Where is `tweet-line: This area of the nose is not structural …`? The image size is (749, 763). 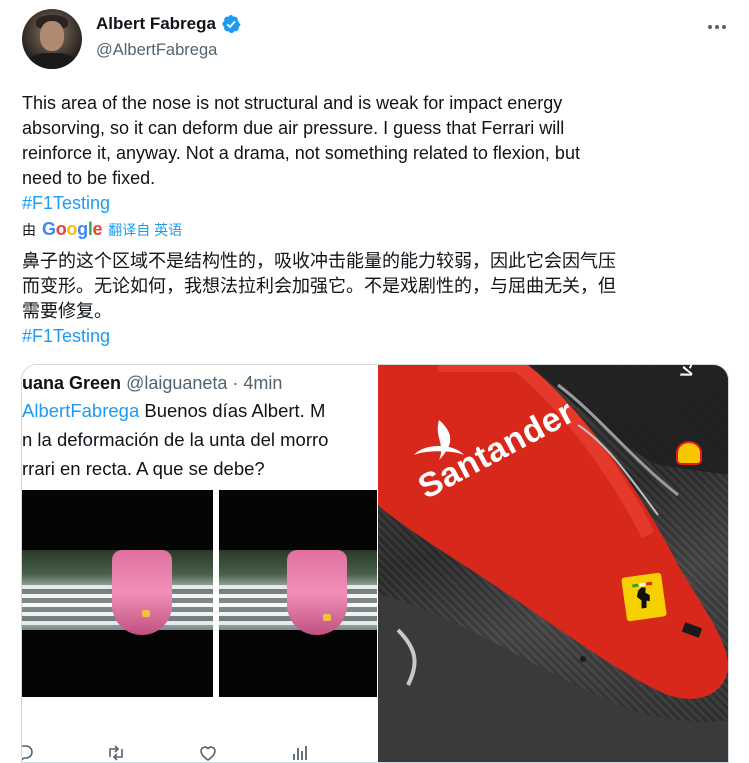 tweet-line: This area of the nose is not structural … is located at coordinates (292, 103).